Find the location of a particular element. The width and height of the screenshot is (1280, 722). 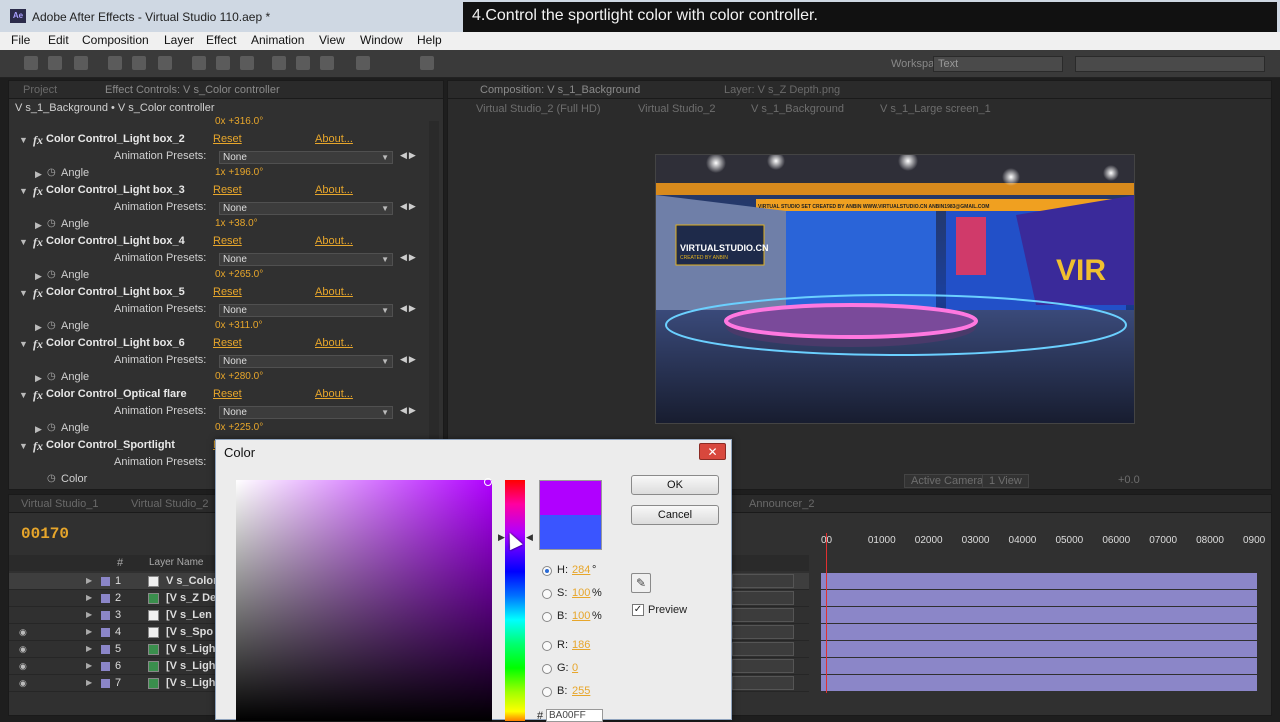

pen-tool-icon is located at coordinates (223, 63).